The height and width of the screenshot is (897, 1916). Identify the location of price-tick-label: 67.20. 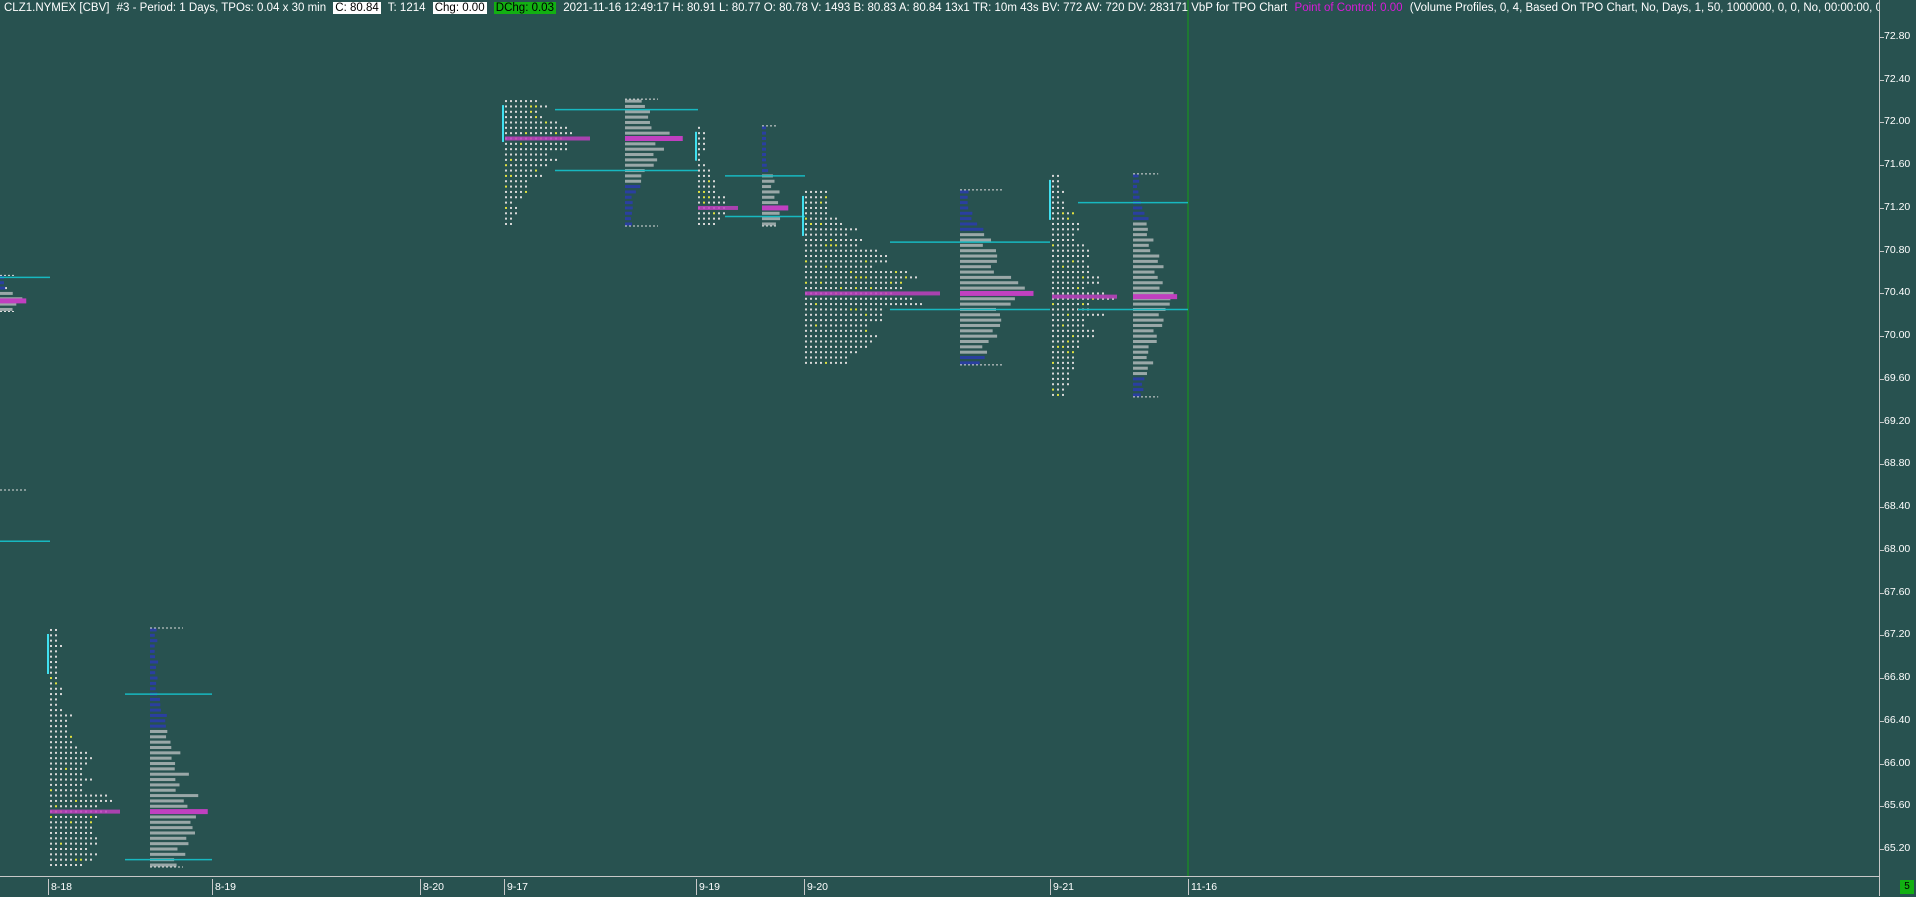
(1897, 634).